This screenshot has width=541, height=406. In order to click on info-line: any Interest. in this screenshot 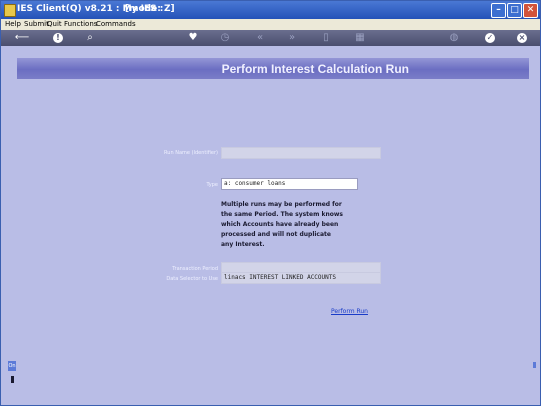, I will do `click(243, 244)`.